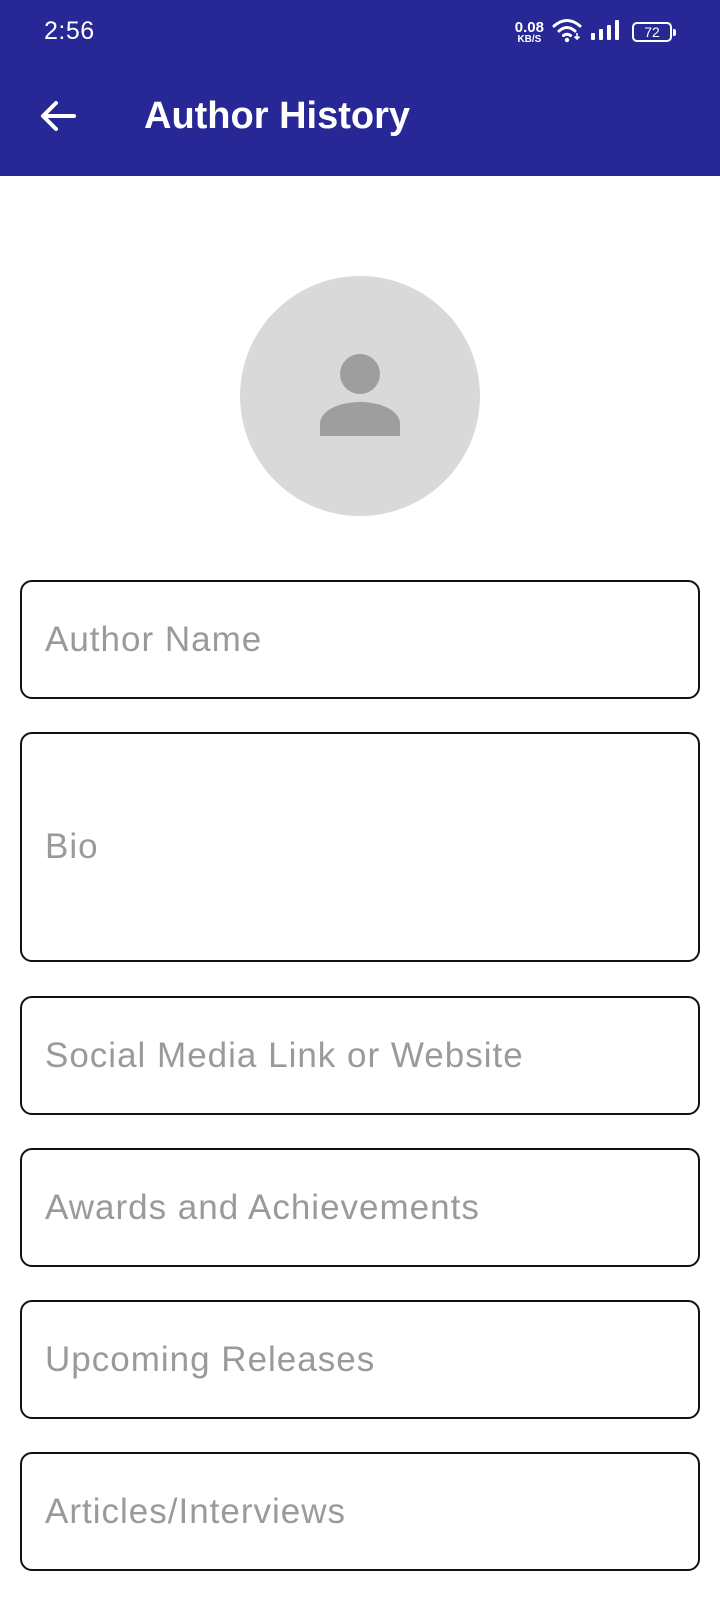 The height and width of the screenshot is (1600, 720). I want to click on wifi-icon, so click(567, 32).